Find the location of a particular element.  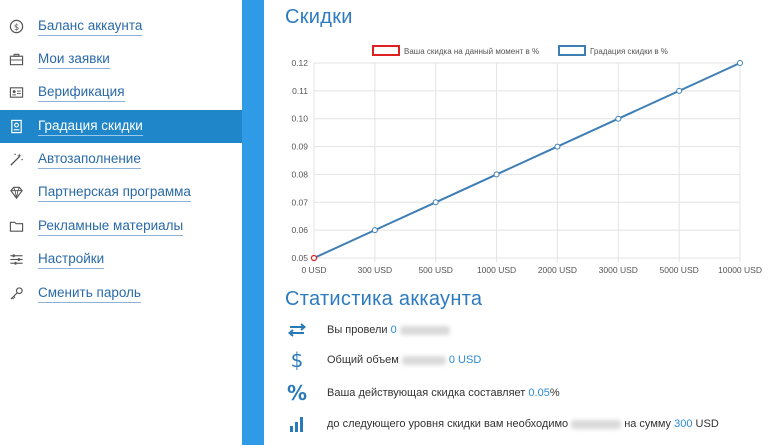

stat-text: Общий объем 0 USD is located at coordinates (404, 360).